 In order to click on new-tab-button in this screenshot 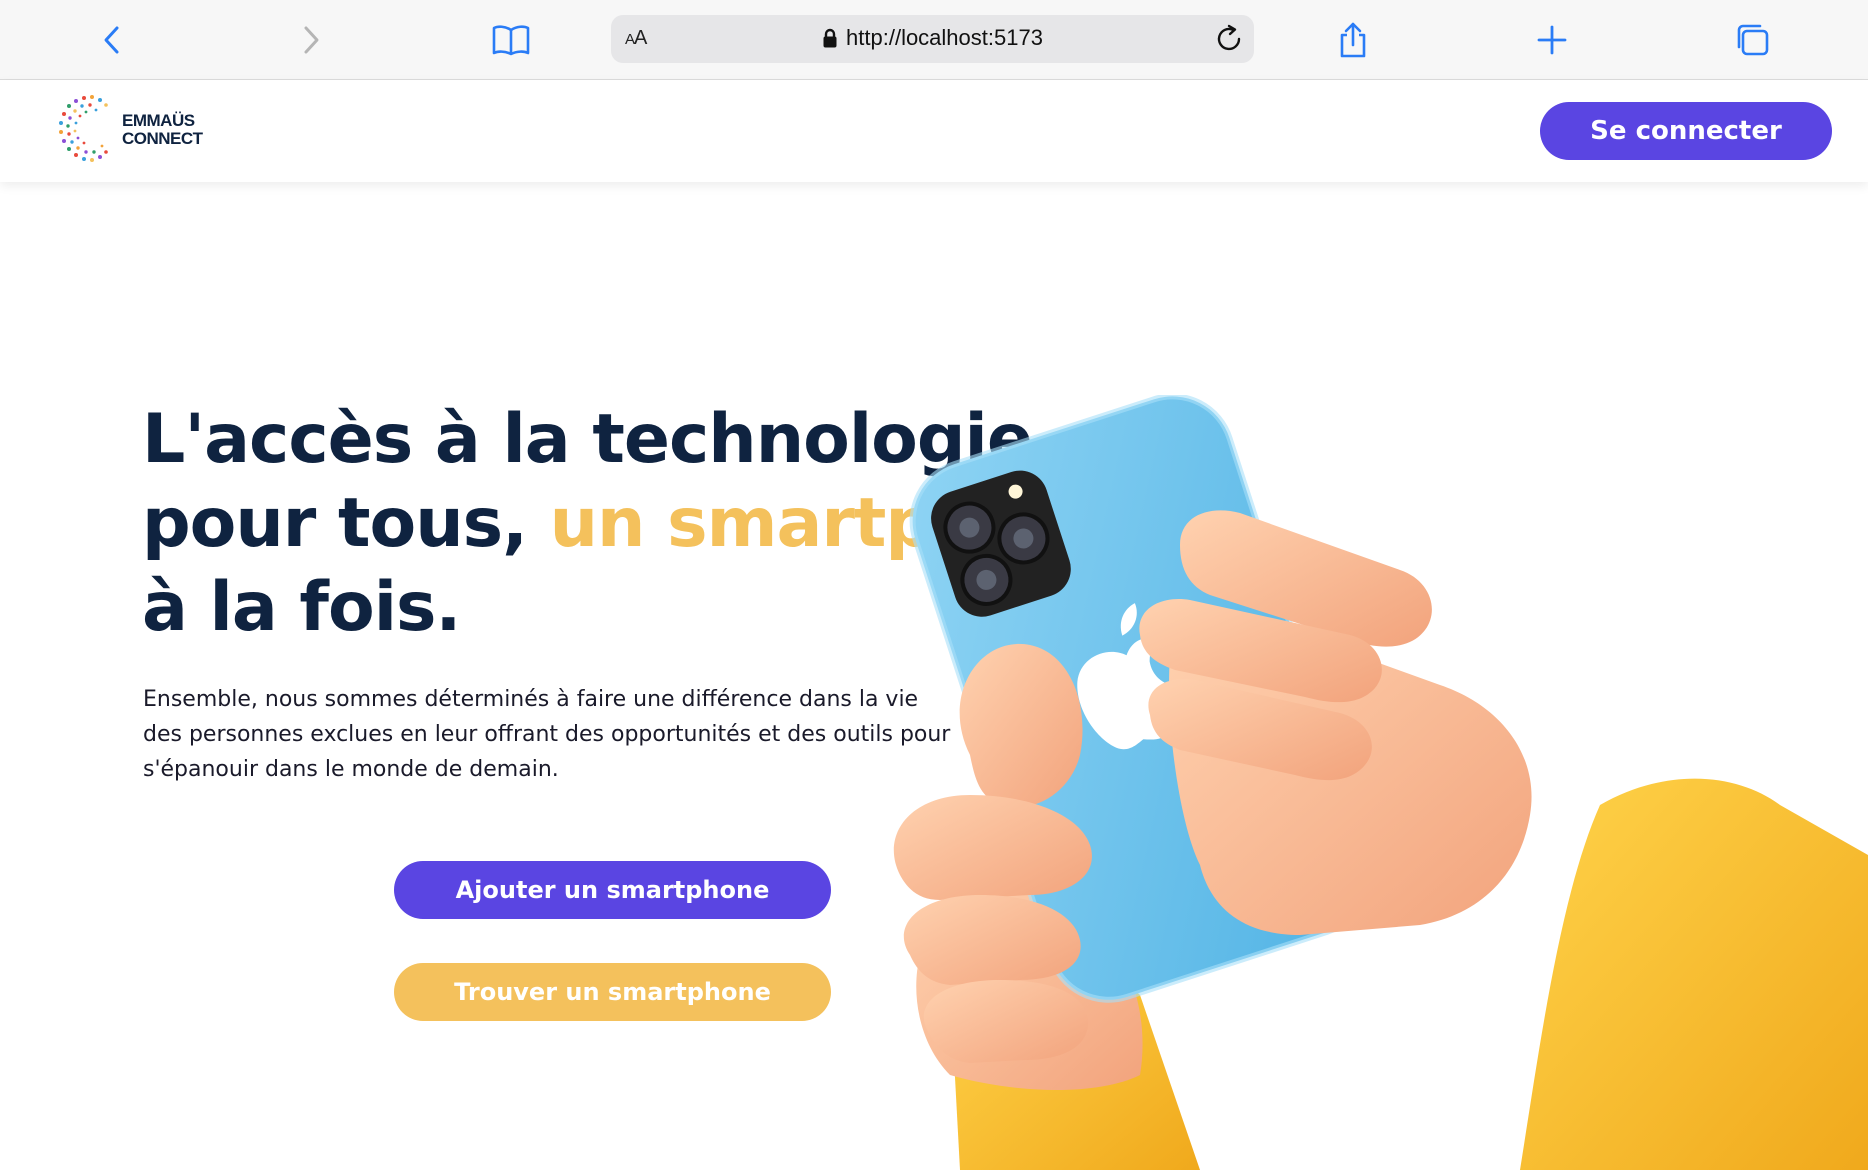, I will do `click(1552, 40)`.